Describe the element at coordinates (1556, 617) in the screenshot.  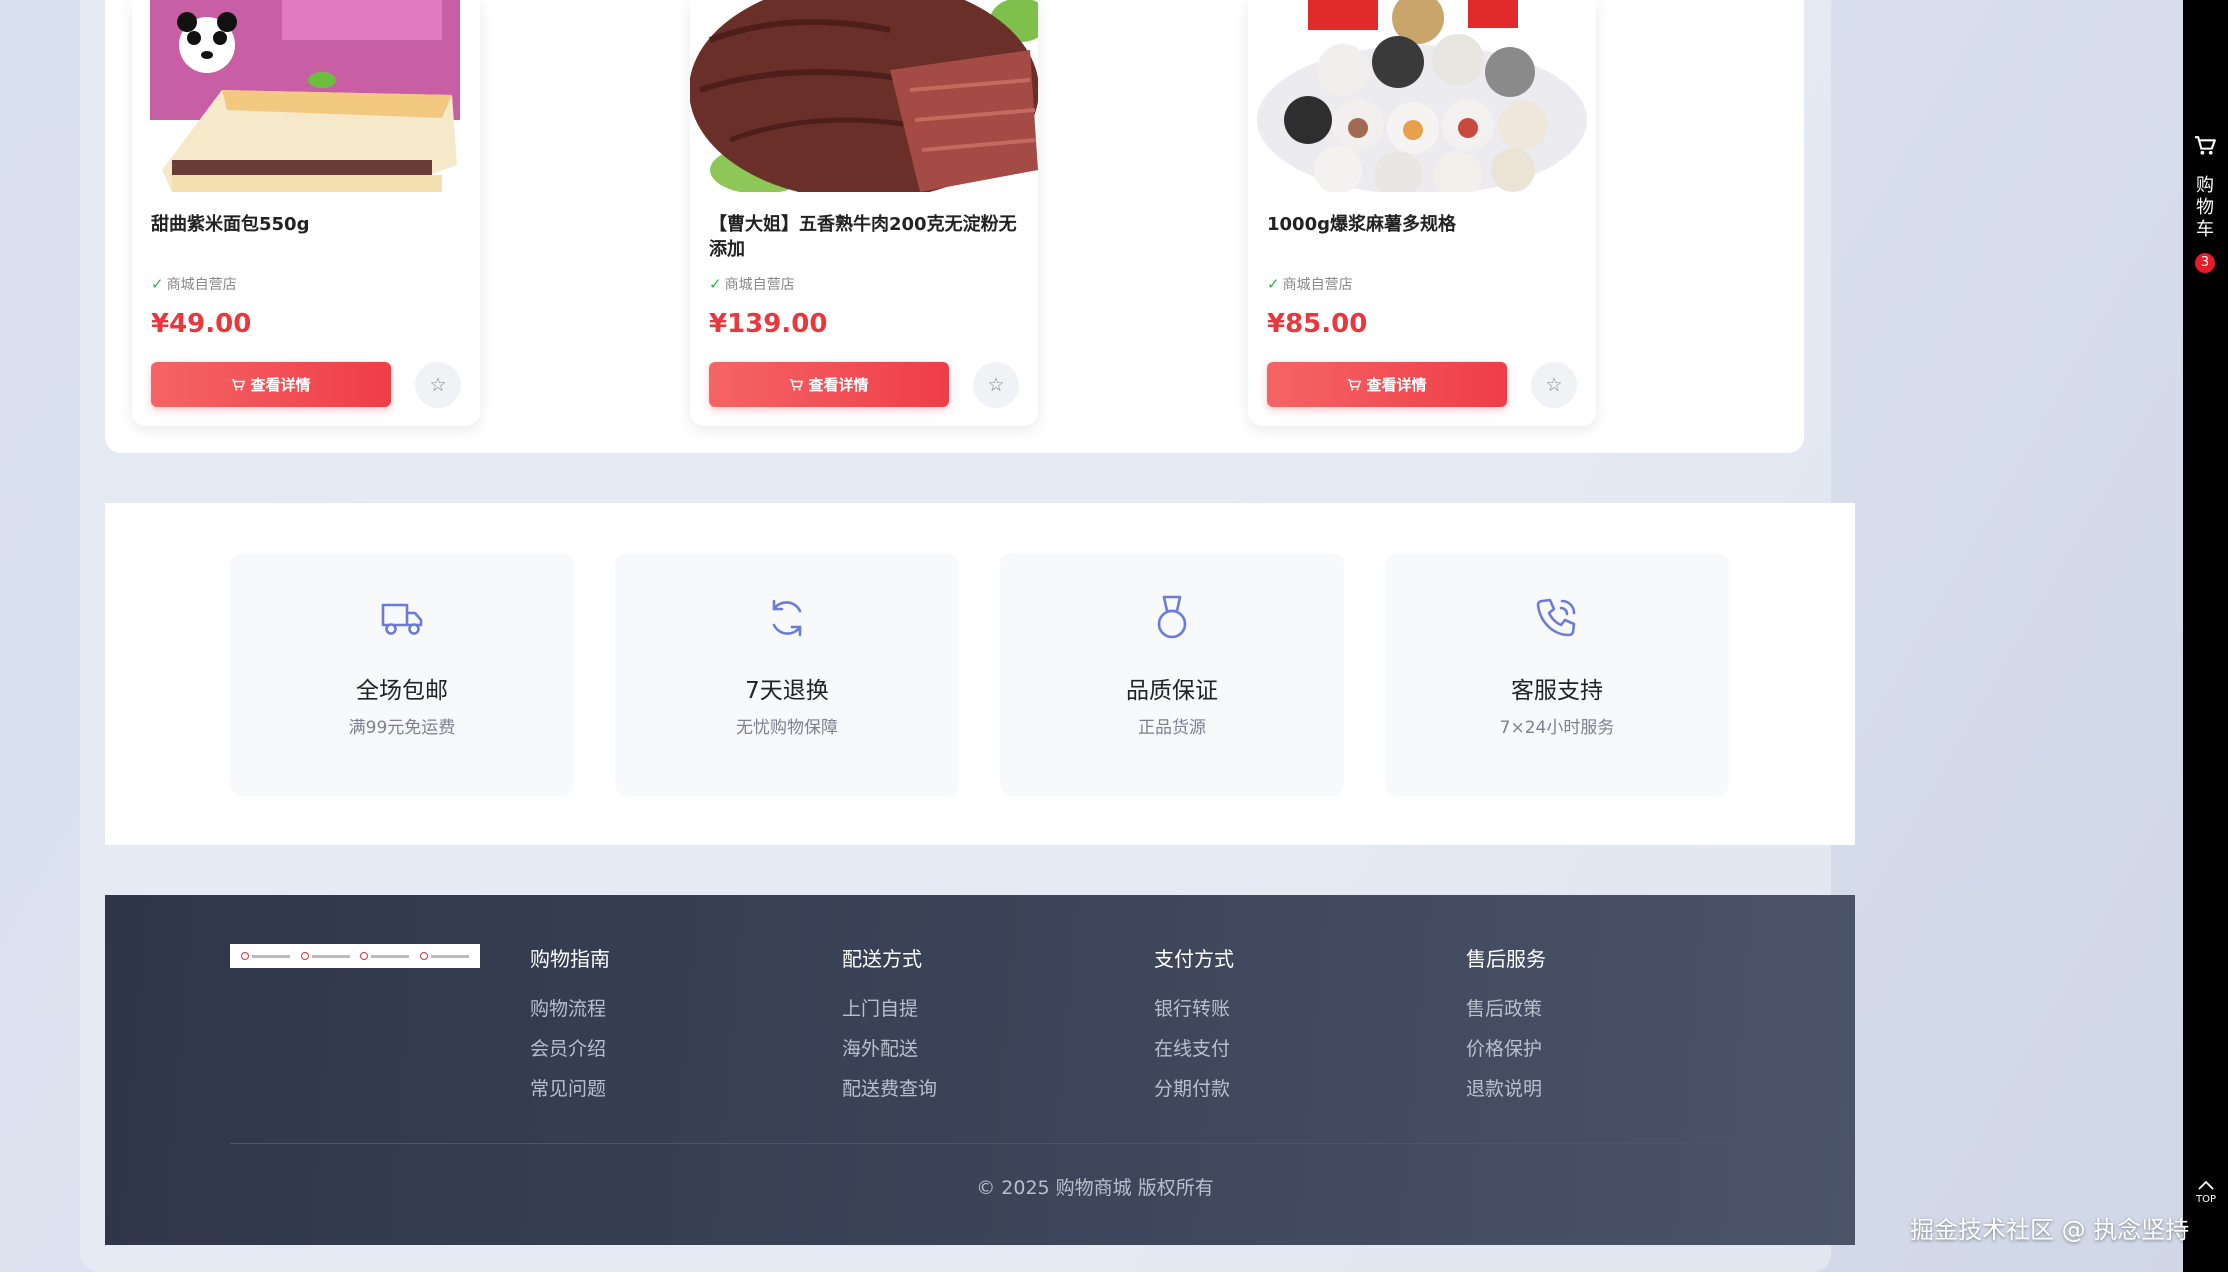
I see `phone-icon` at that location.